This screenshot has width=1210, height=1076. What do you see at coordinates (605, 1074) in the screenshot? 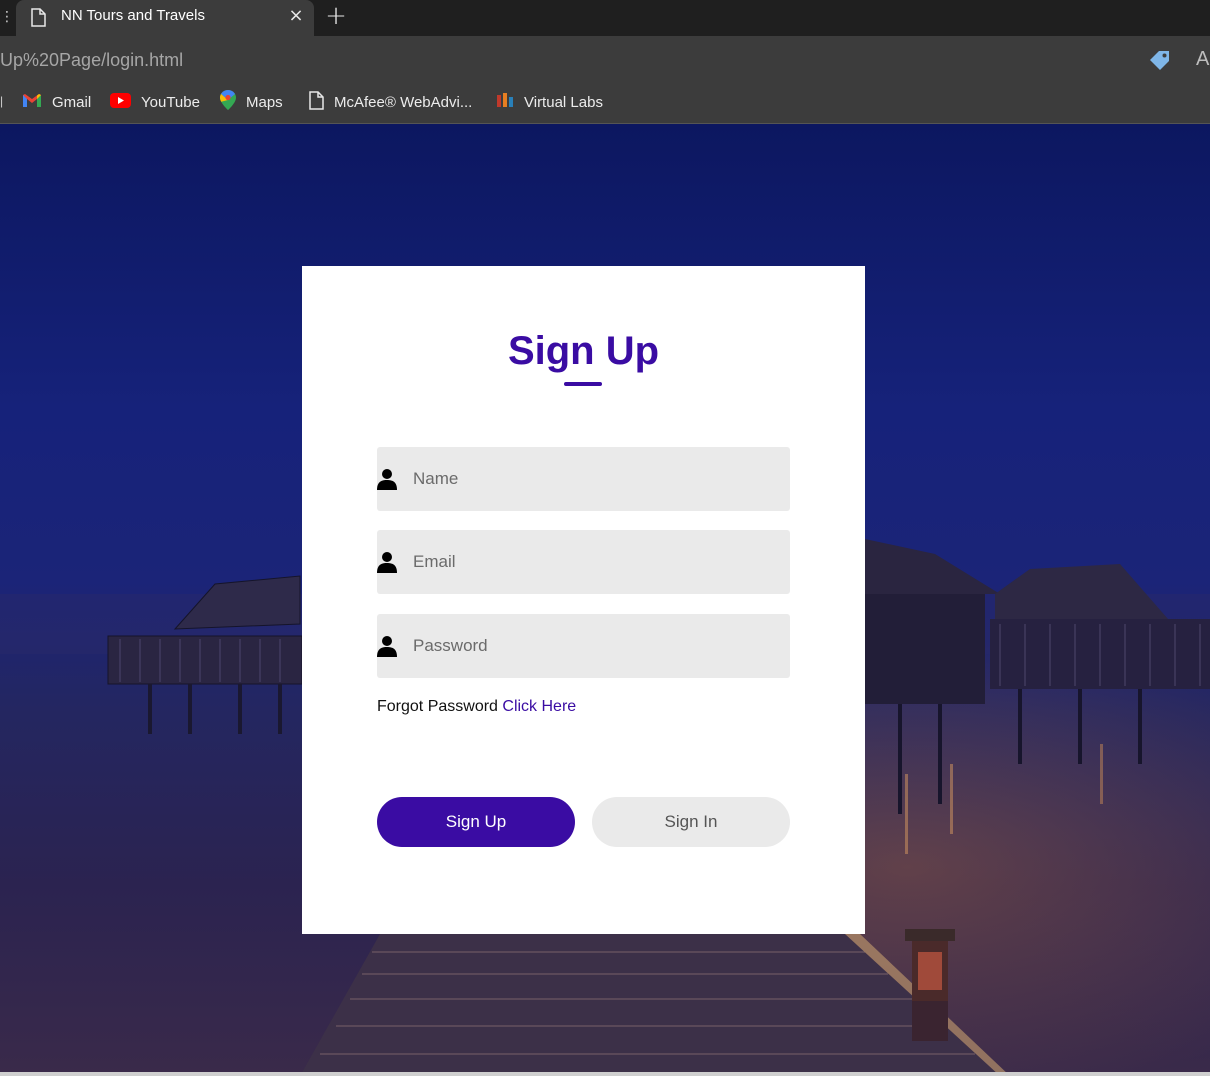
I see `bottom-strip` at bounding box center [605, 1074].